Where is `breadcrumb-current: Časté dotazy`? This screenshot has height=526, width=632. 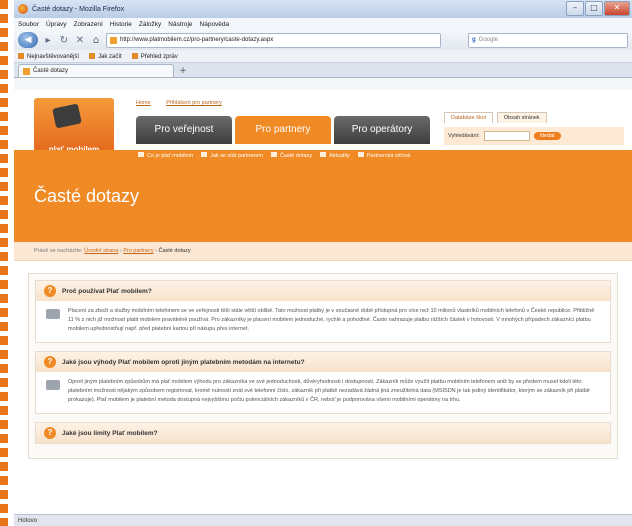 breadcrumb-current: Časté dotazy is located at coordinates (174, 251).